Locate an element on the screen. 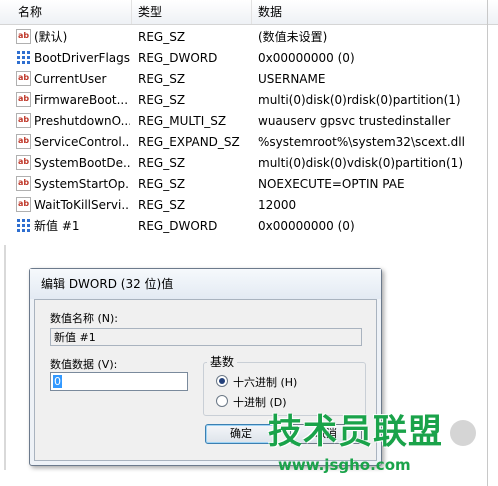  value-data: USERNAME is located at coordinates (292, 79).